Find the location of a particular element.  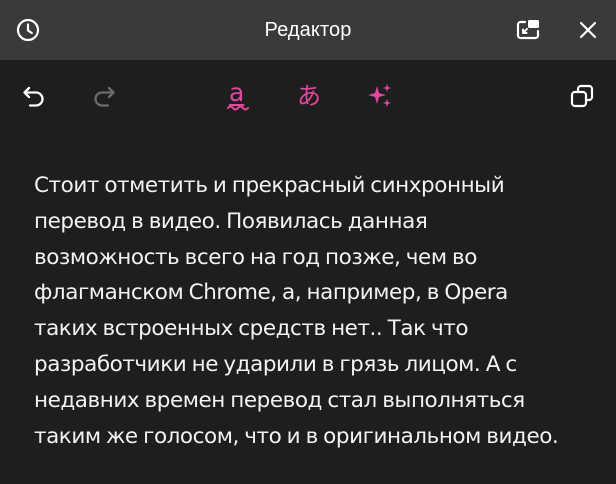

close-icon is located at coordinates (588, 30).